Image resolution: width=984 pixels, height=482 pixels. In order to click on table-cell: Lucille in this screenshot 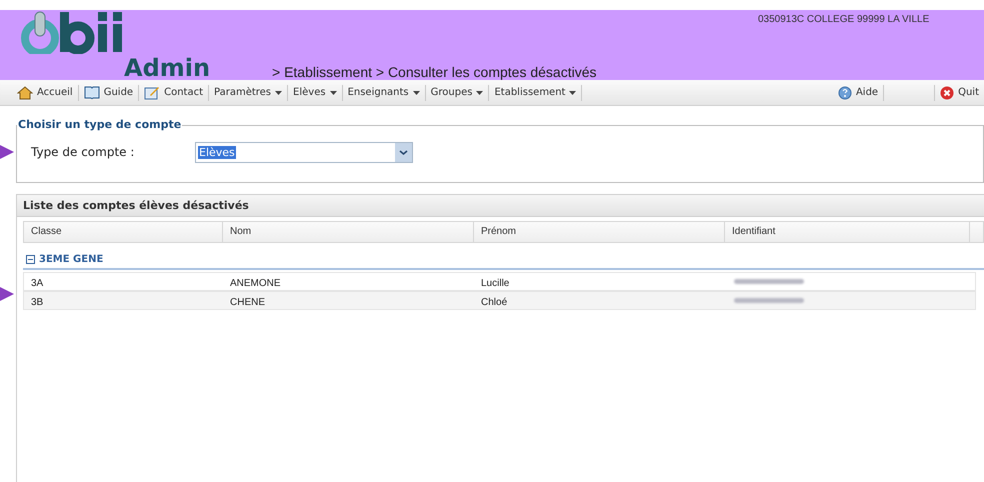, I will do `click(495, 283)`.